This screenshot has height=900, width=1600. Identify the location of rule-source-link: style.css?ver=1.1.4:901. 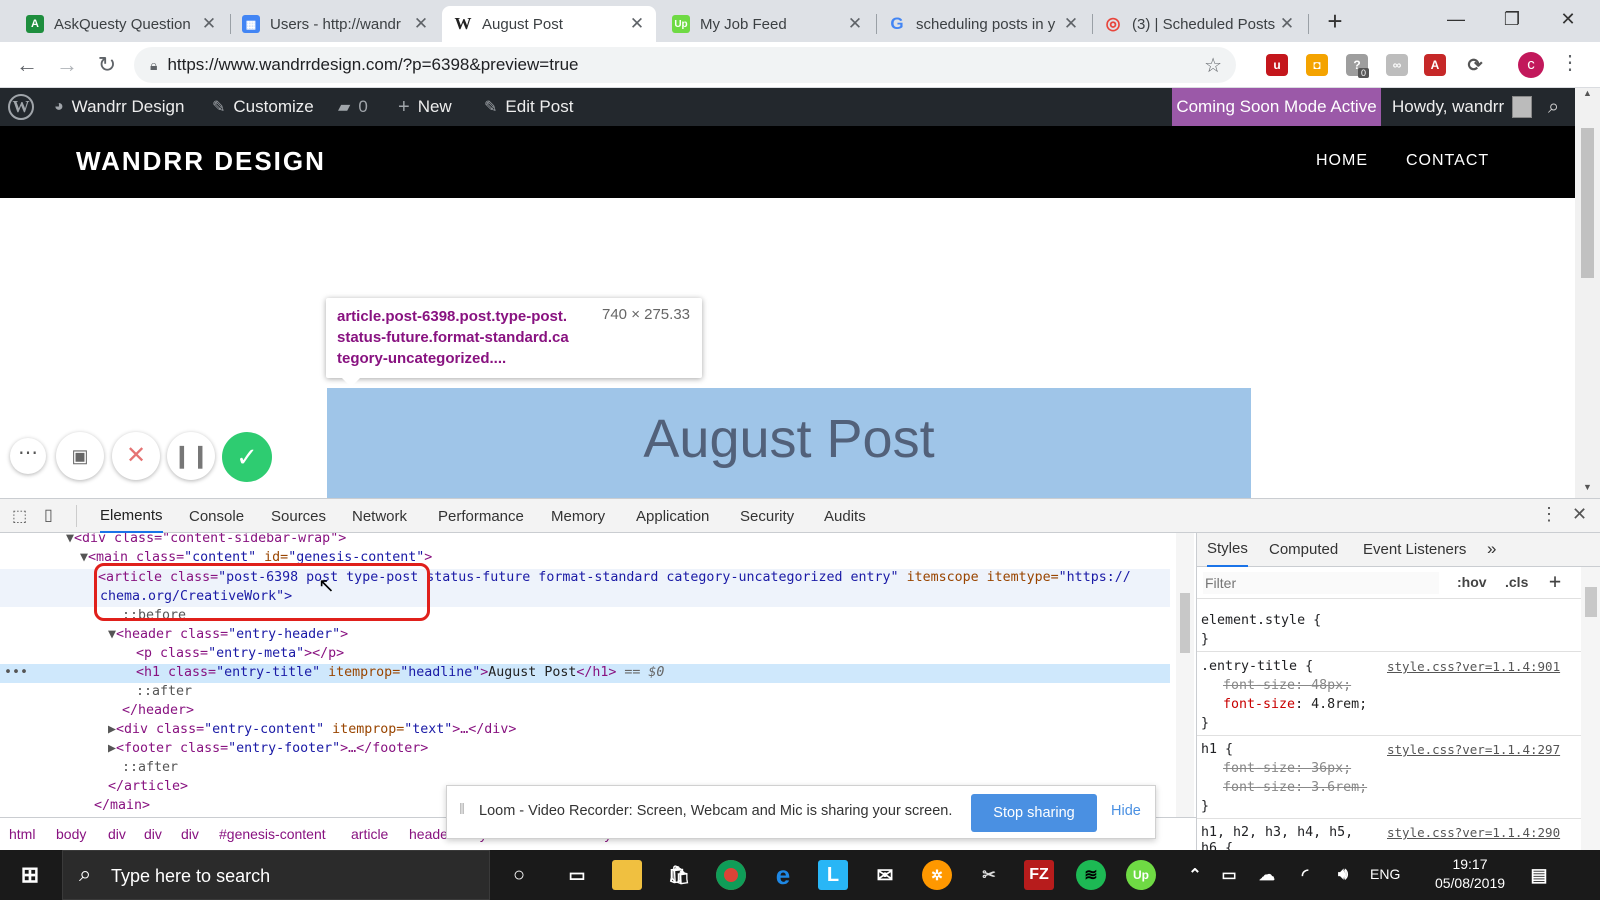
(1473, 666).